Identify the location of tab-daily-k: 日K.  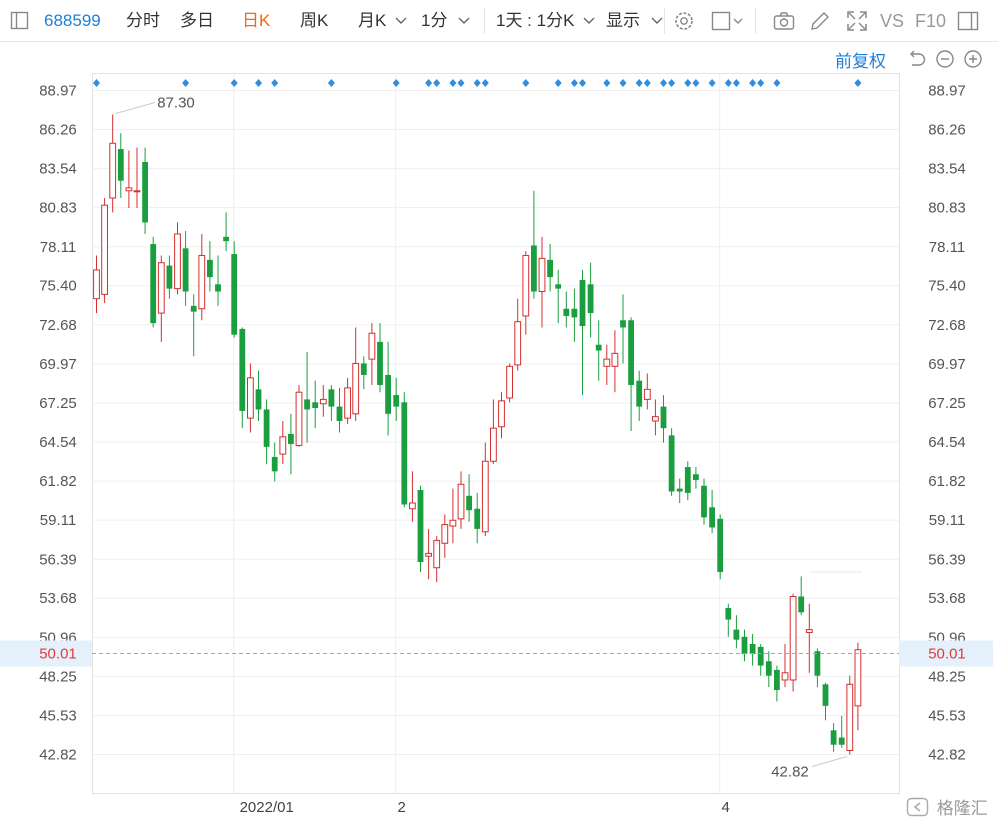
(256, 21).